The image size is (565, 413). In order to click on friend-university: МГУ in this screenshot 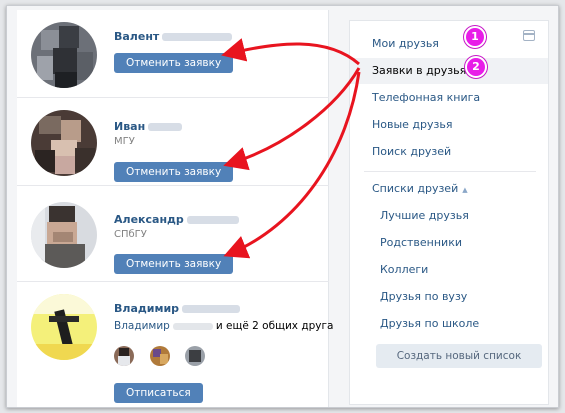, I will do `click(124, 141)`.